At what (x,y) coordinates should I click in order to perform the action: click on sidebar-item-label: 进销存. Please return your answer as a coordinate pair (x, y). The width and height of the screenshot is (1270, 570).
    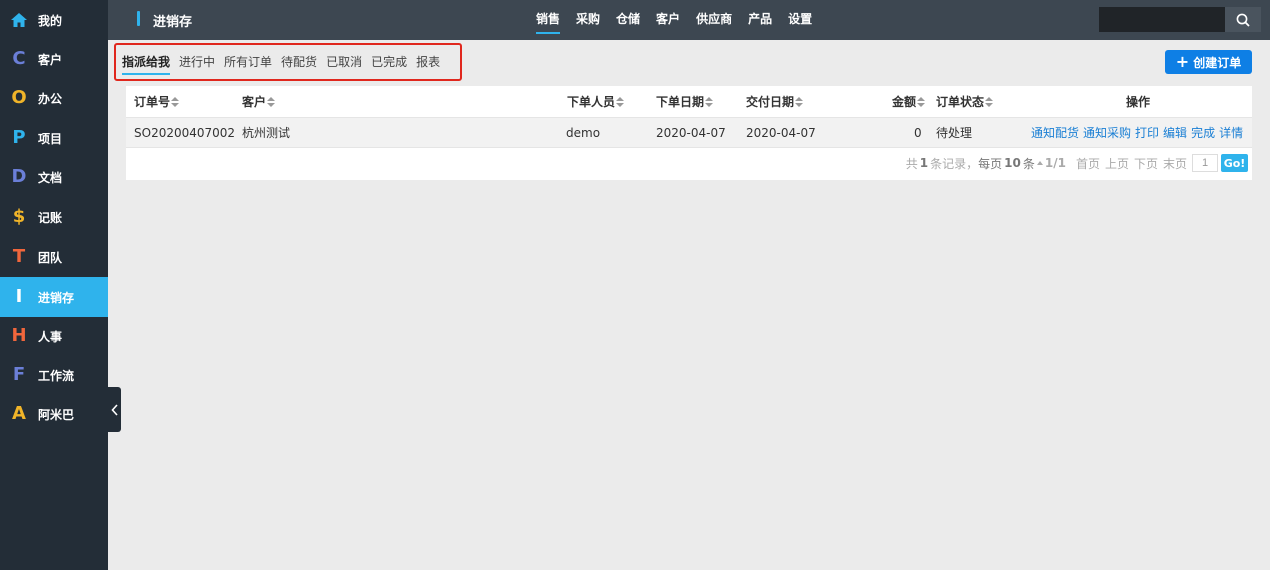
    Looking at the image, I should click on (56, 297).